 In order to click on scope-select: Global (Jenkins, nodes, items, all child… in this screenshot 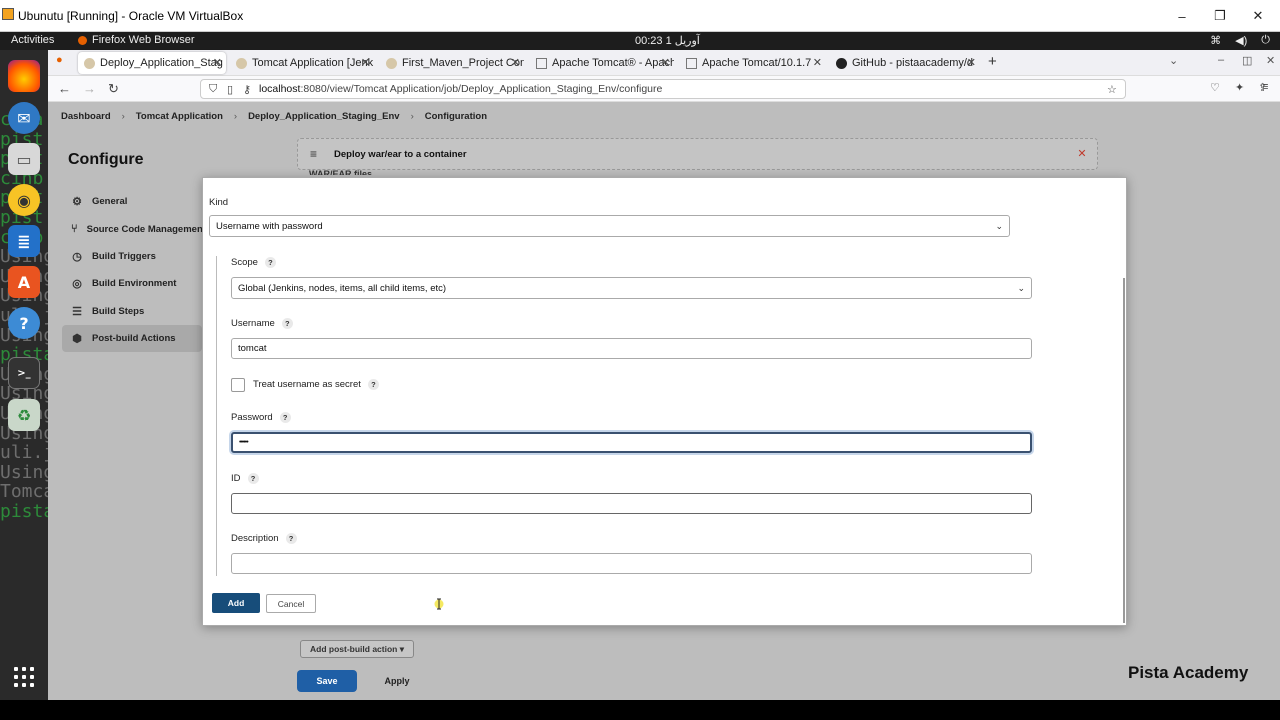, I will do `click(631, 288)`.